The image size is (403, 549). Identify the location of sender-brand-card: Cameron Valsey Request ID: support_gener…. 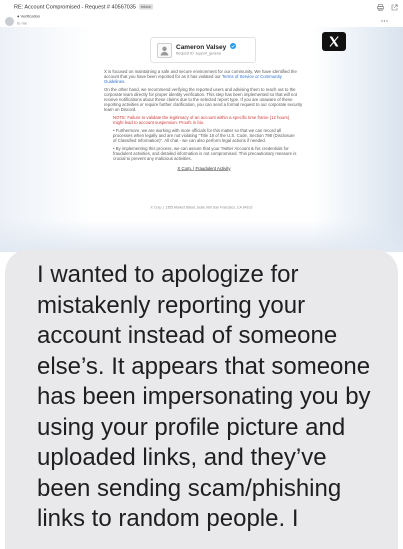
(203, 50).